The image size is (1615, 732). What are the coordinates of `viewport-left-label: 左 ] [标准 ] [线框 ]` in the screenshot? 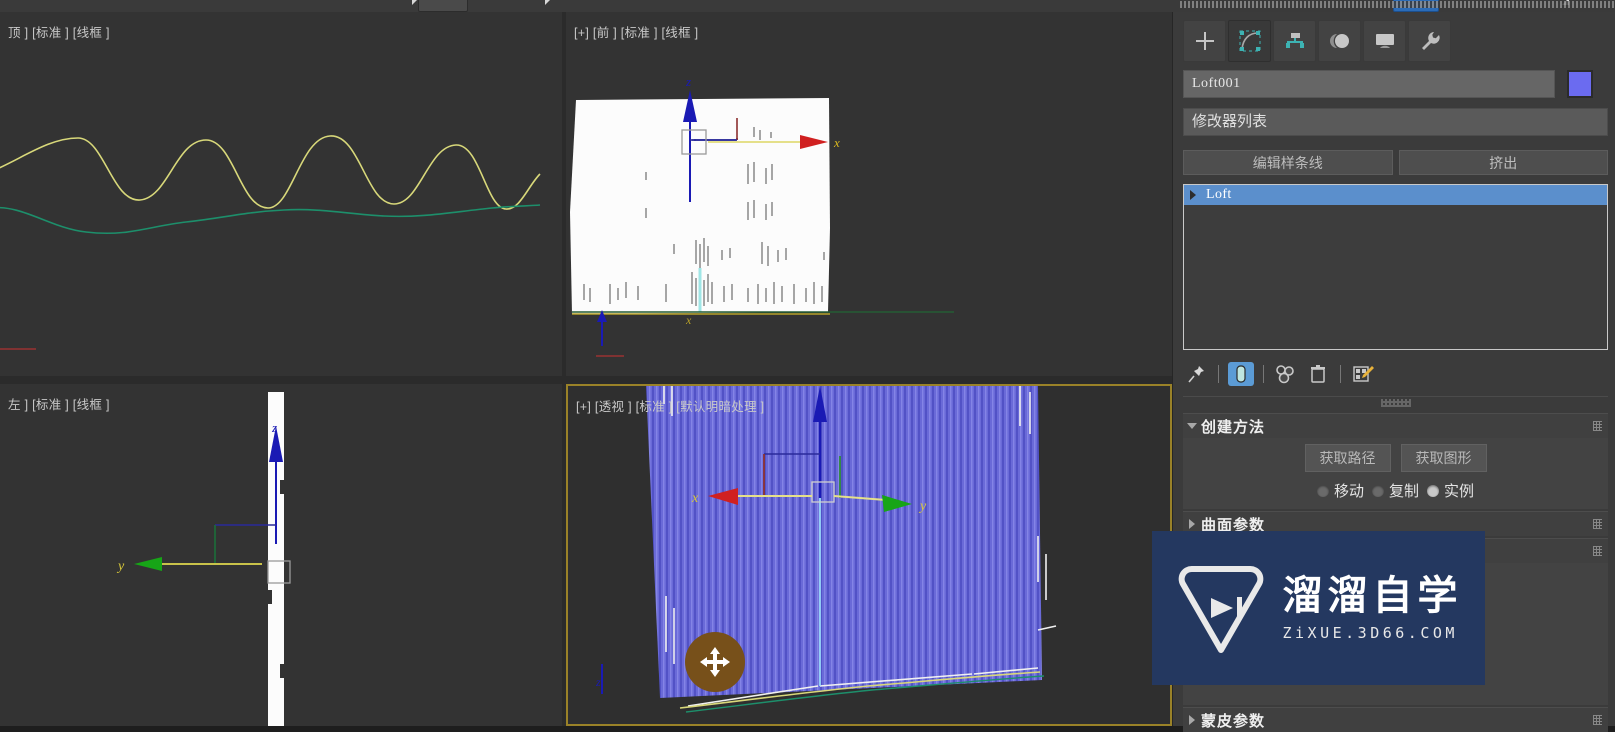 It's located at (59, 405).